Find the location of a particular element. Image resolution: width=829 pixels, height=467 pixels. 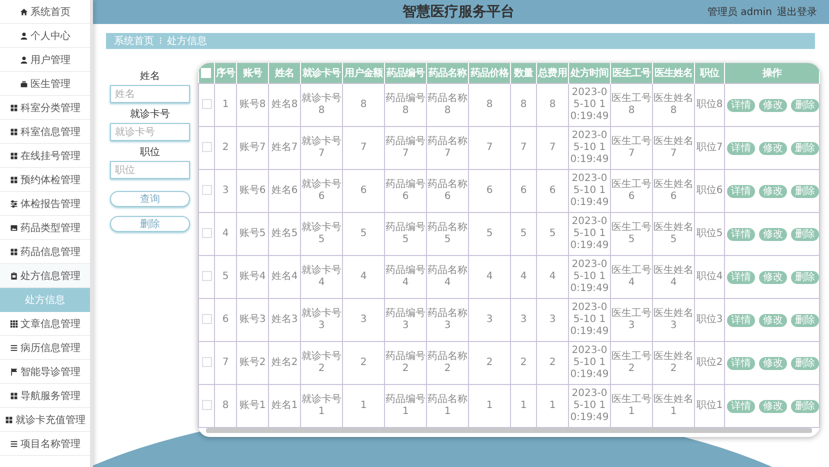

table-cell: 1 is located at coordinates (225, 105).